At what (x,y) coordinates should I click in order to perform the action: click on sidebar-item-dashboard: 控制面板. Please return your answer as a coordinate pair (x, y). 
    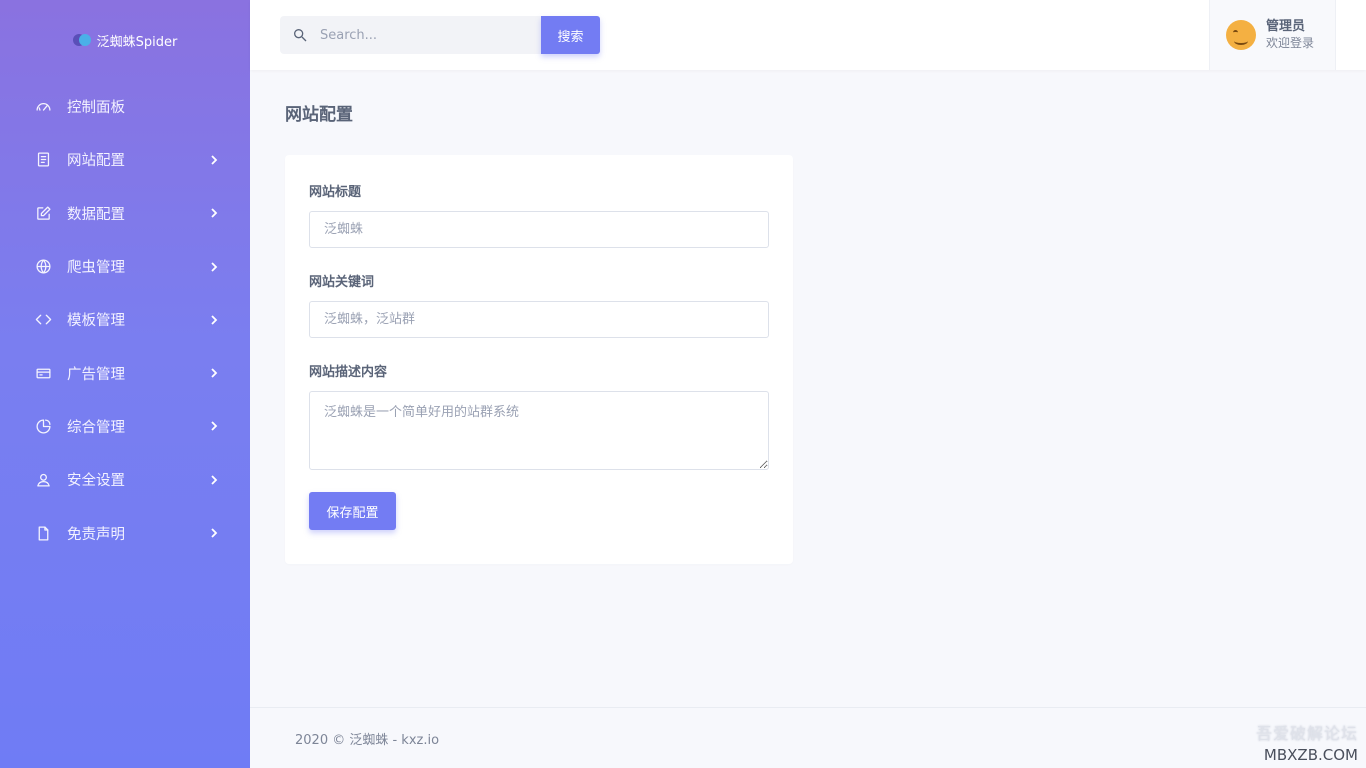
    Looking at the image, I should click on (125, 106).